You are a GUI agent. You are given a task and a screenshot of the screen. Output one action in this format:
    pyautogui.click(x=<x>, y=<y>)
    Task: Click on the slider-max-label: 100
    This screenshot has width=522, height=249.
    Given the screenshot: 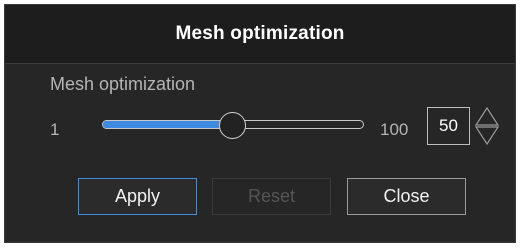 What is the action you would take?
    pyautogui.click(x=394, y=129)
    